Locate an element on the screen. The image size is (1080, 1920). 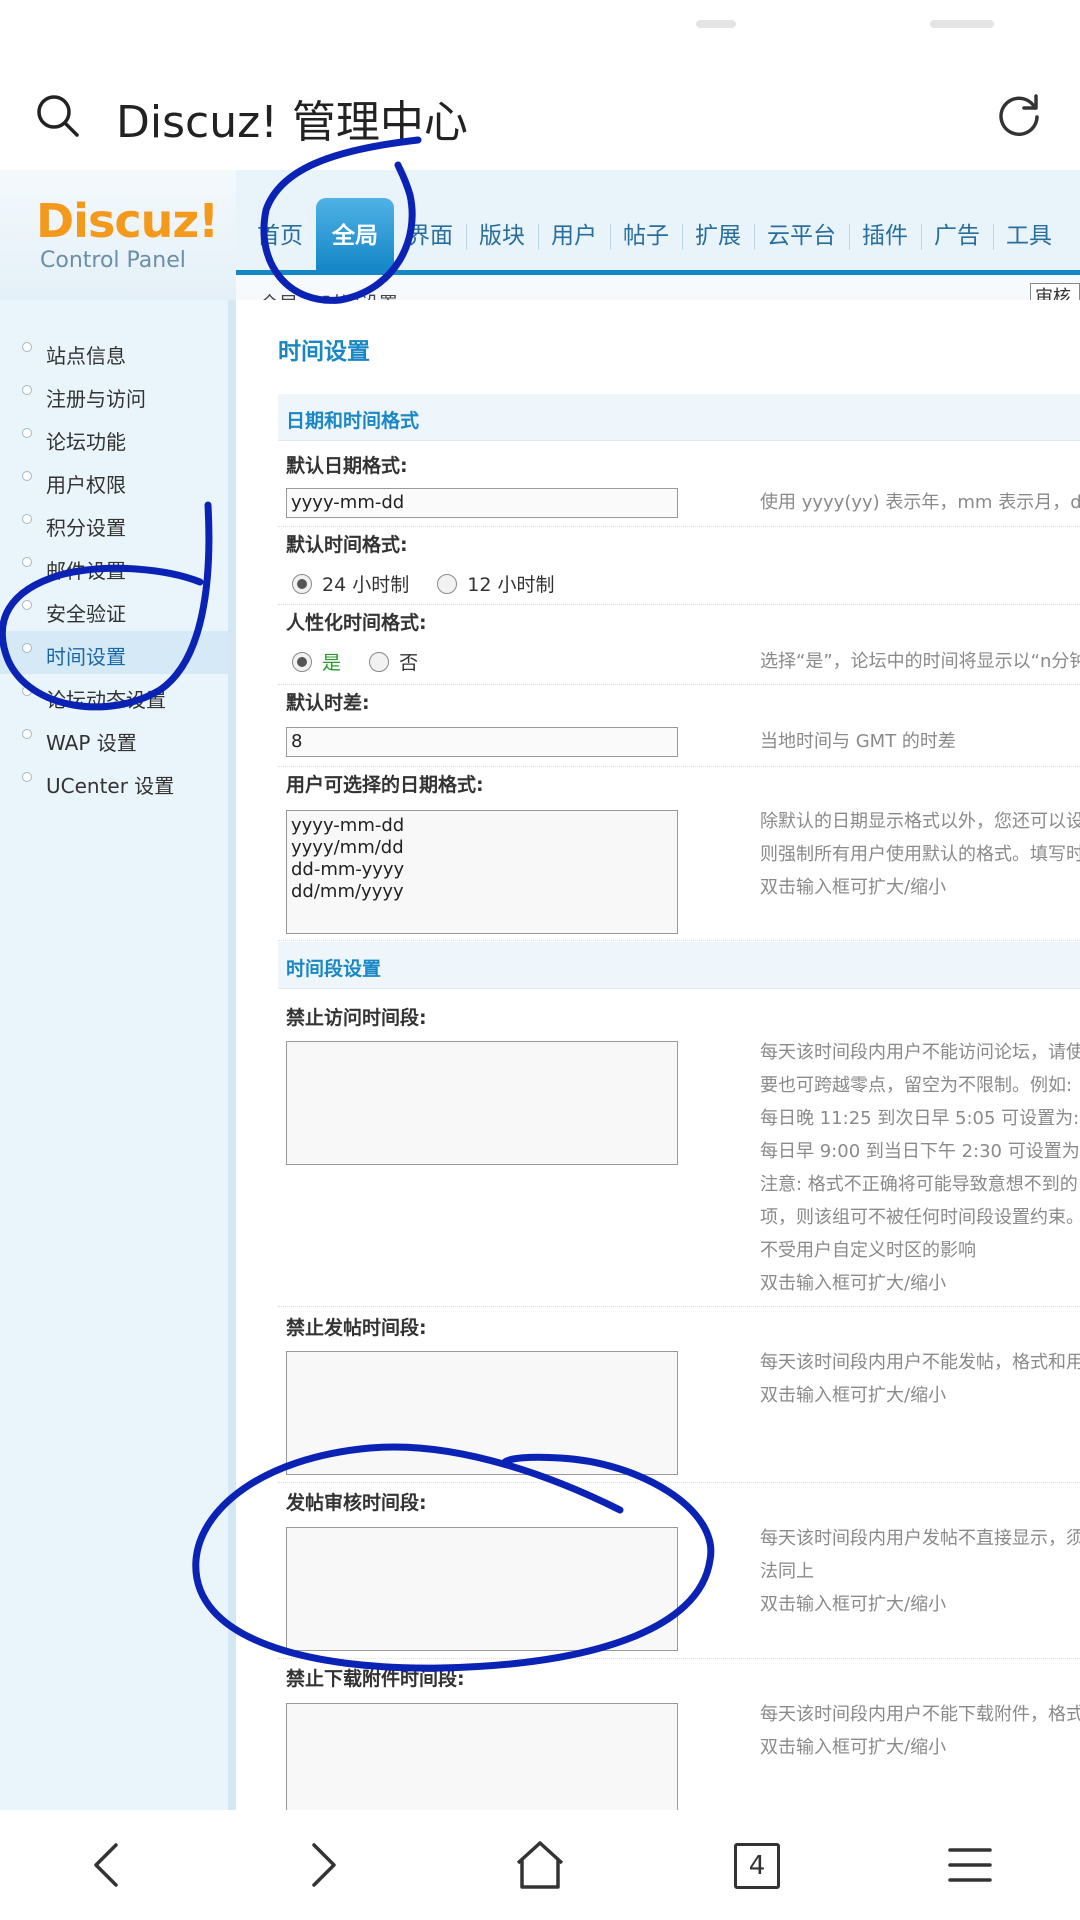
visit-ban-help-3: 每日晚 11:25 到次日早 5:05 可设置为: 2 is located at coordinates (920, 1118).